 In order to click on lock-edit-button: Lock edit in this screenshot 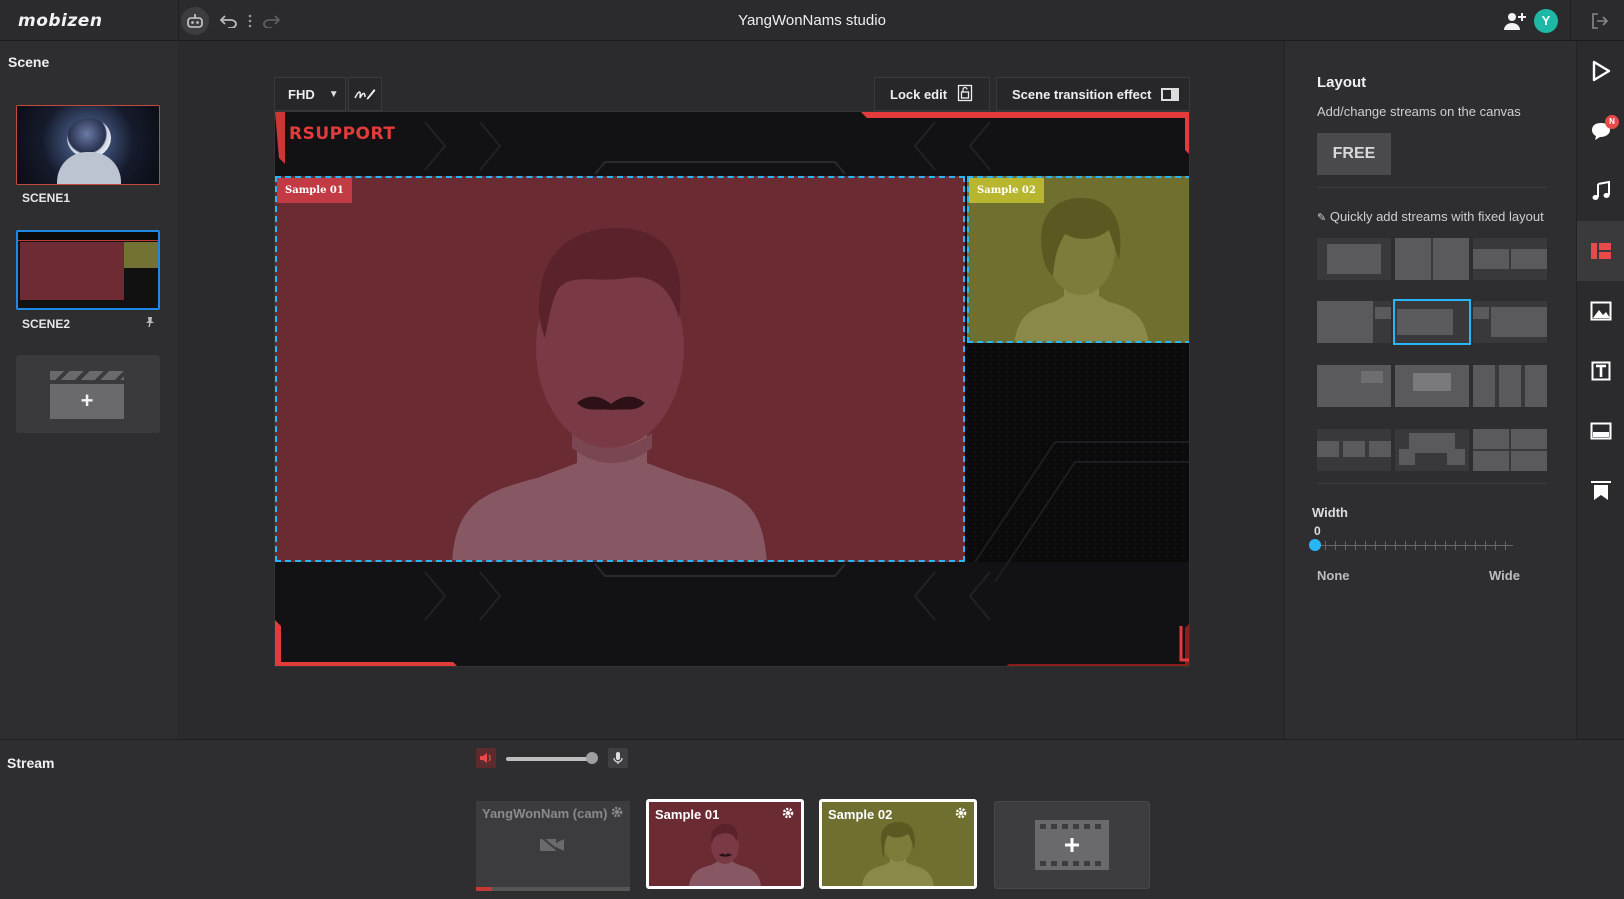, I will do `click(932, 94)`.